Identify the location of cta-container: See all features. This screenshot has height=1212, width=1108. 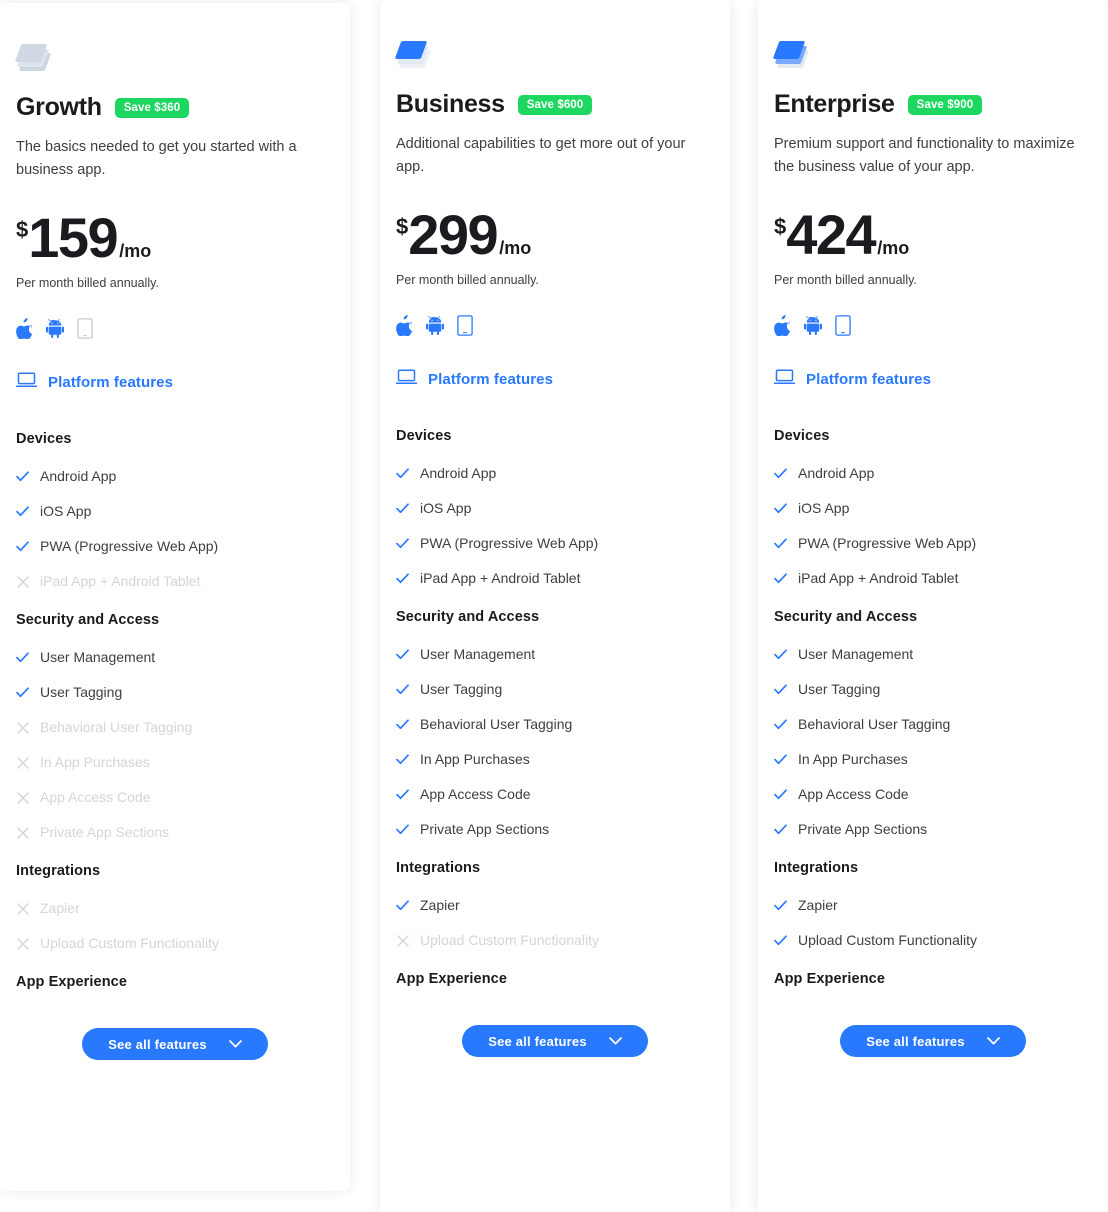
(933, 1041).